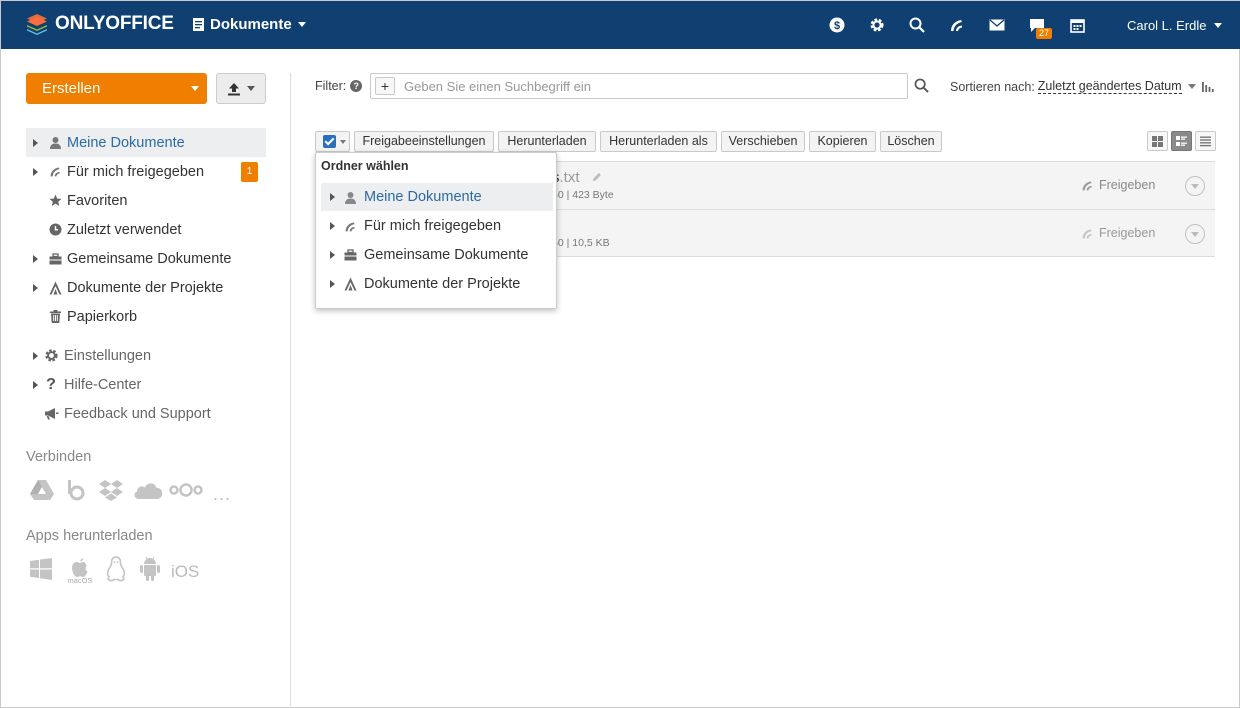  Describe the element at coordinates (59, 457) in the screenshot. I see `connect-title: Verbinden` at that location.